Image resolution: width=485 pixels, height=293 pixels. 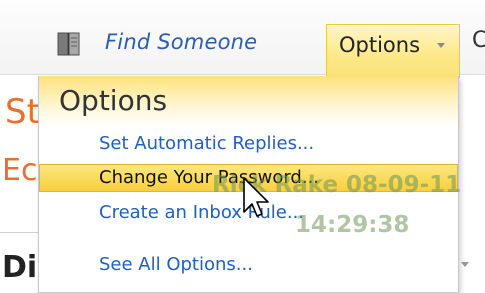 I want to click on background-orange-text-2: Ec, so click(x=20, y=170).